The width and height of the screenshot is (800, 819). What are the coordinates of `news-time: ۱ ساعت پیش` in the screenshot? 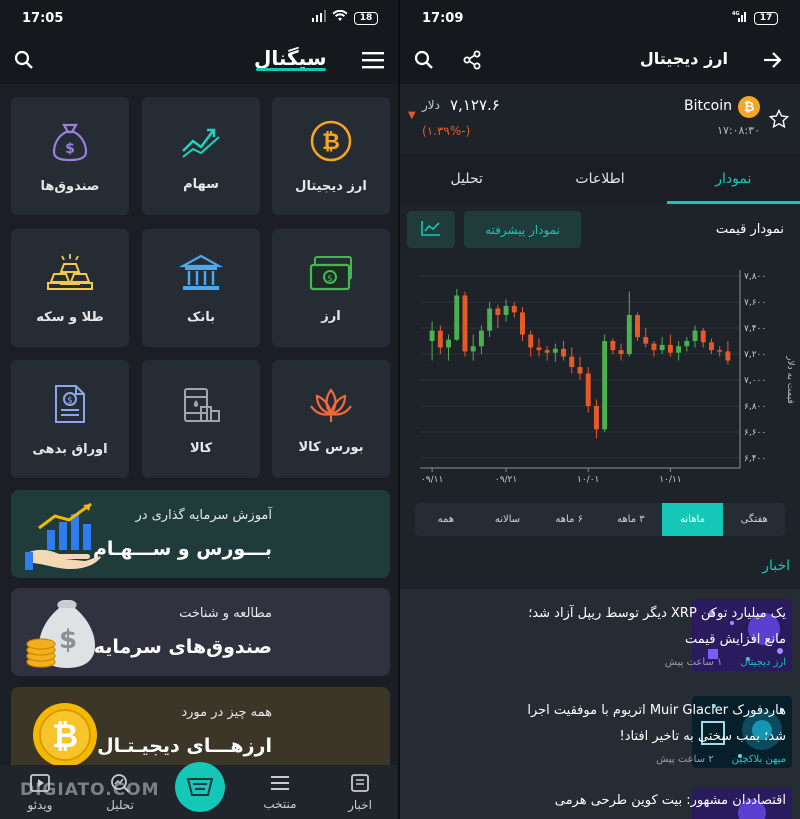 It's located at (693, 662).